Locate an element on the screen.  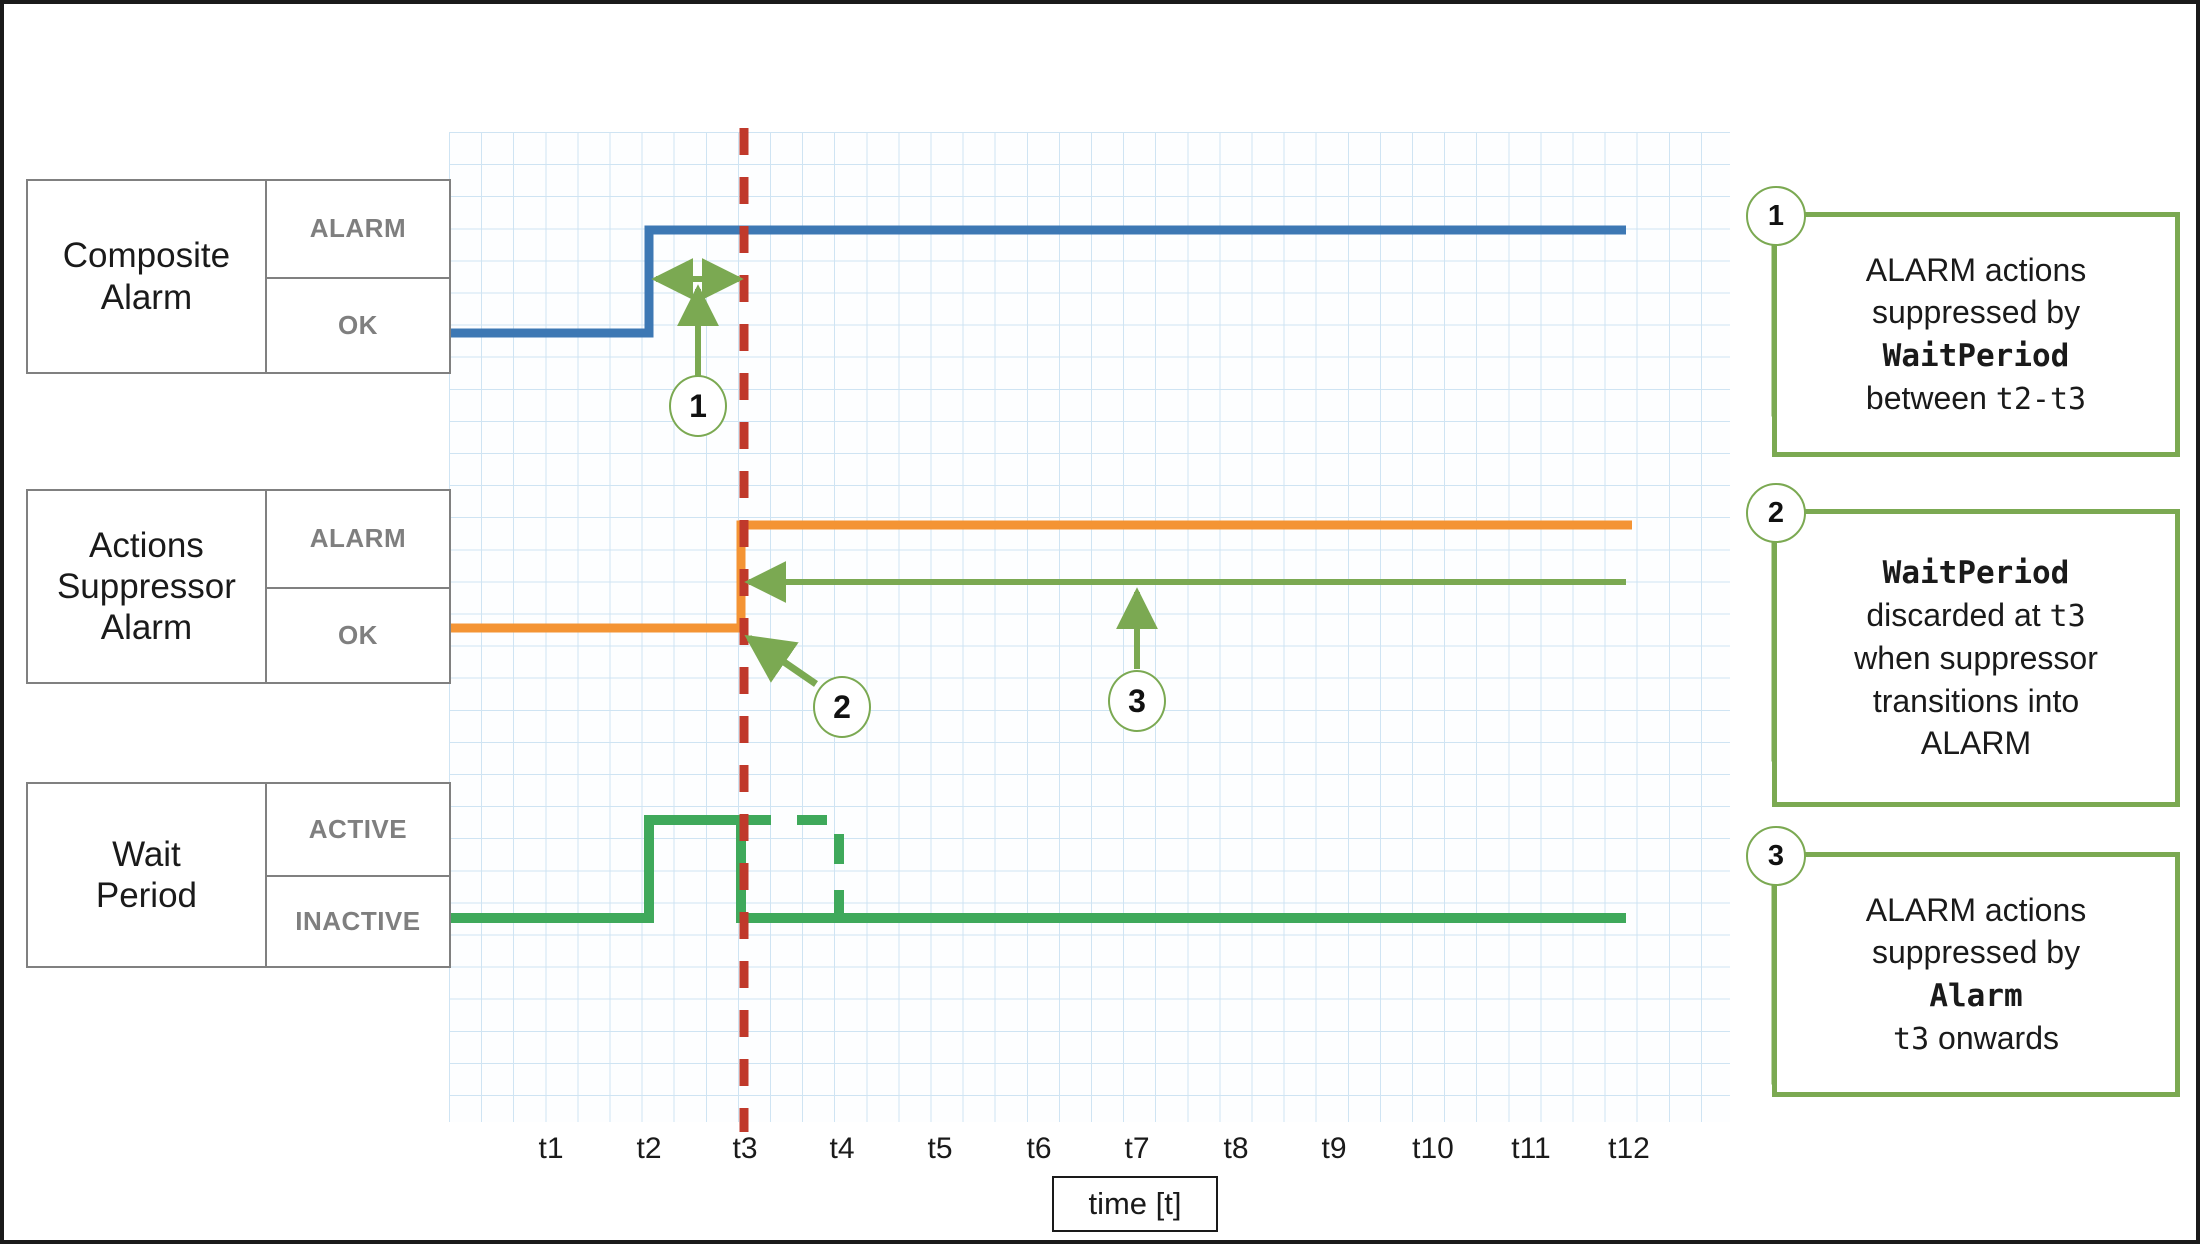
row-label-composite-alarm: Composite Alarm ALARM OK is located at coordinates (238, 276).